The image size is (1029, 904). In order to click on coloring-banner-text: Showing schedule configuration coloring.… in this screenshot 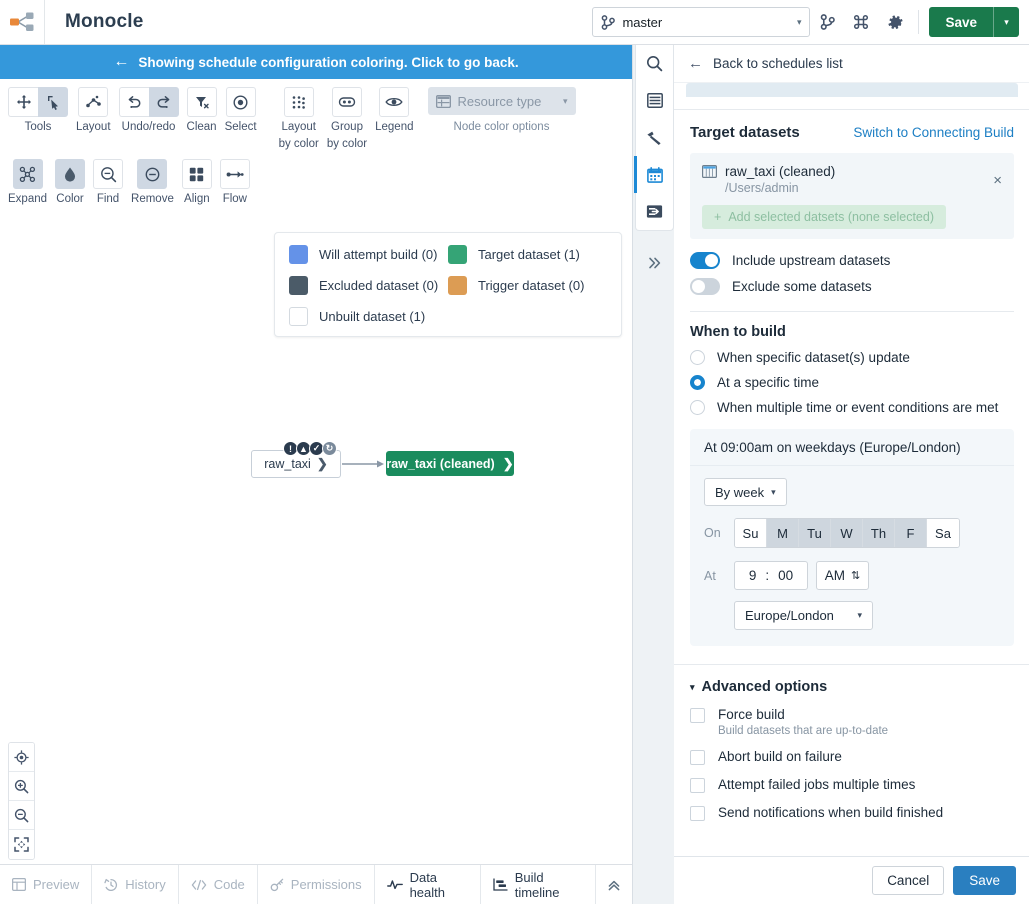, I will do `click(328, 62)`.